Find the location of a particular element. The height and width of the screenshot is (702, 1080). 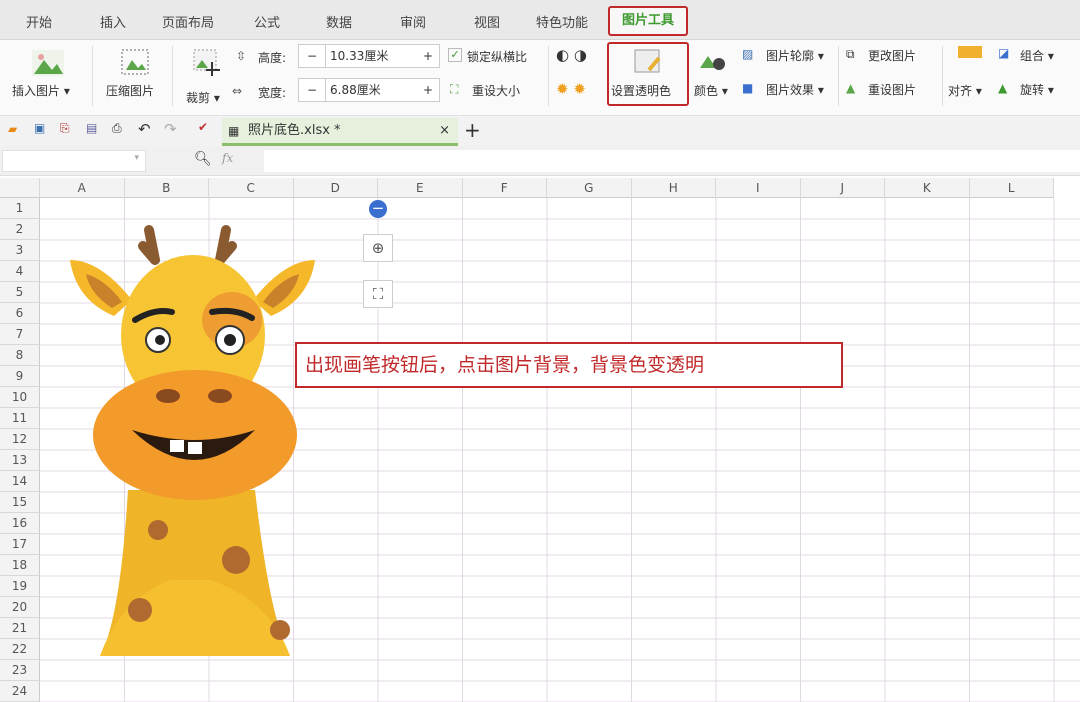

row-header: 11 is located at coordinates (20, 418).